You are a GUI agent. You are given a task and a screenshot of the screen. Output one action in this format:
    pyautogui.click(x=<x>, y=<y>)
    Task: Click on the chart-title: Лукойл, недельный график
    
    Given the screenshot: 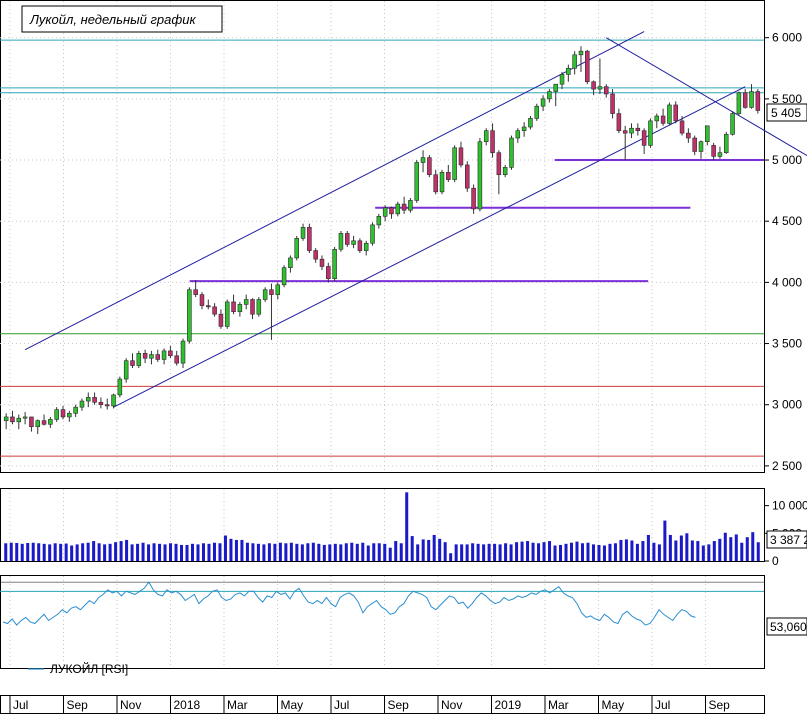 What is the action you would take?
    pyautogui.click(x=112, y=19)
    